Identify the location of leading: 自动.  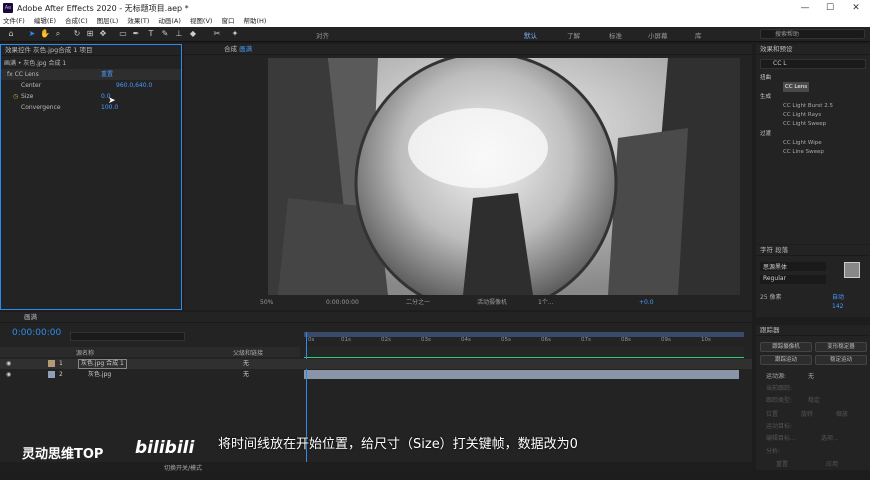
(838, 296).